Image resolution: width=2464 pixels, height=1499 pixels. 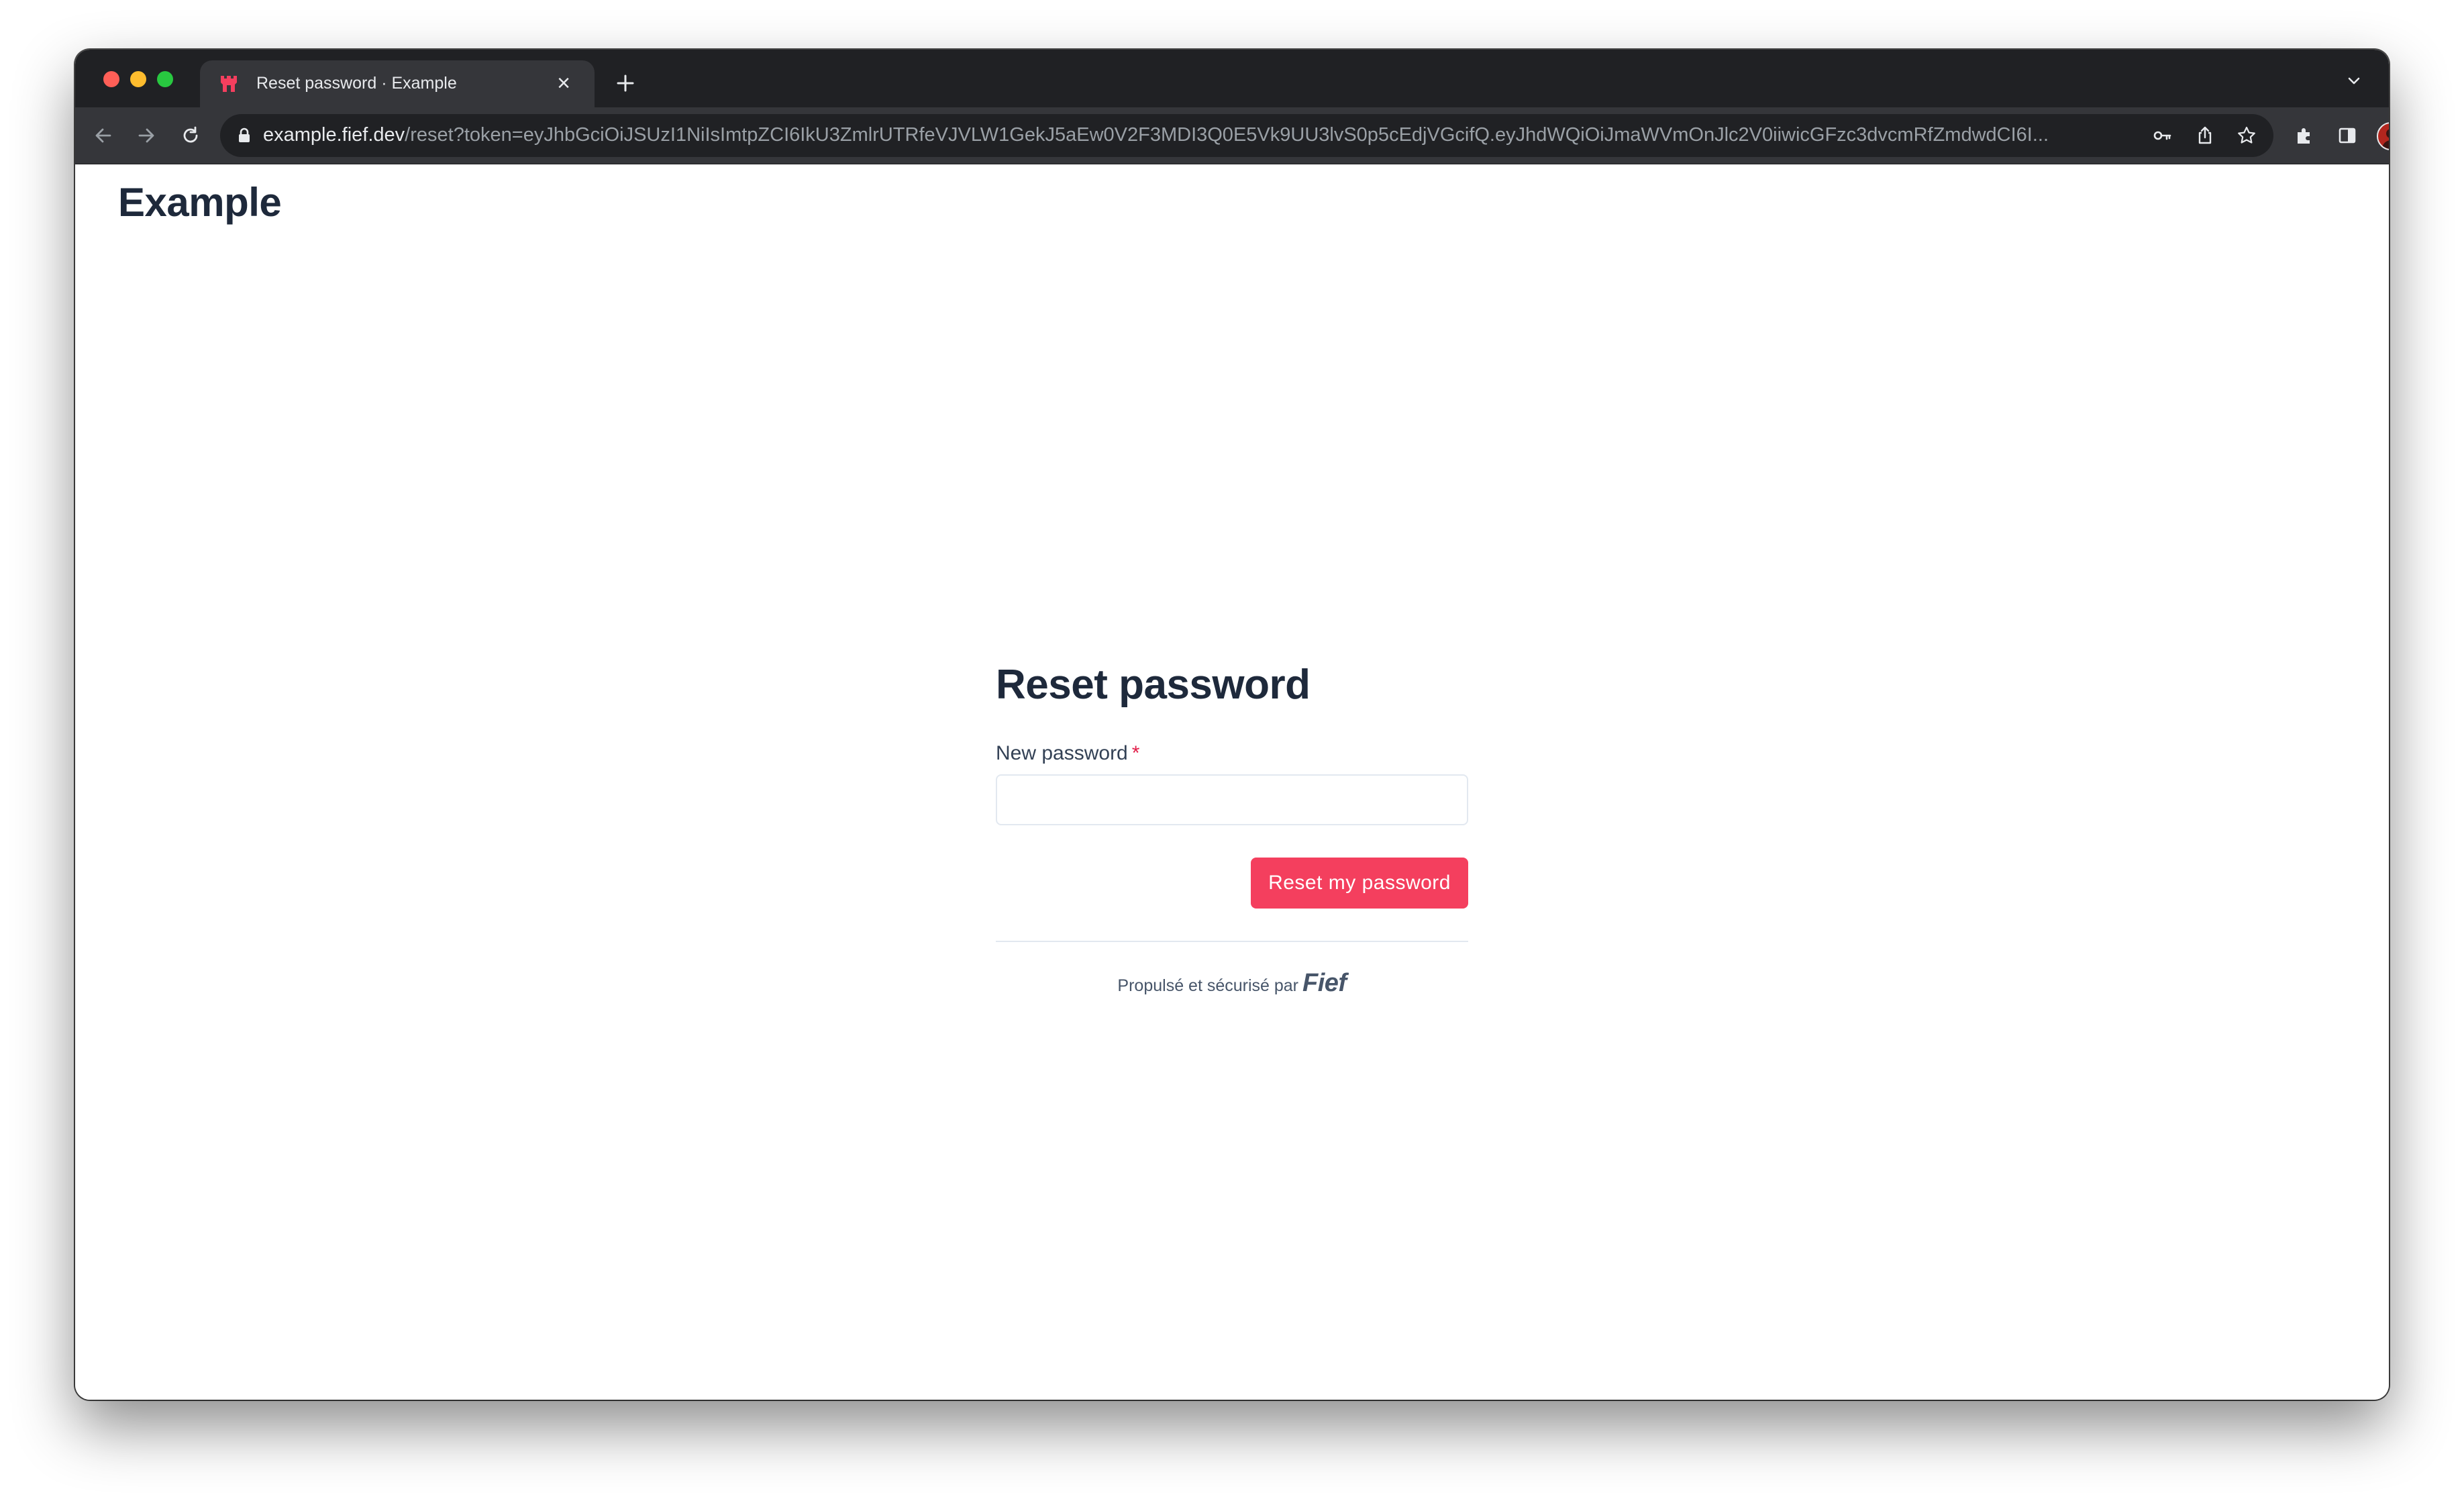 What do you see at coordinates (1153, 685) in the screenshot?
I see `page-title: Reset password` at bounding box center [1153, 685].